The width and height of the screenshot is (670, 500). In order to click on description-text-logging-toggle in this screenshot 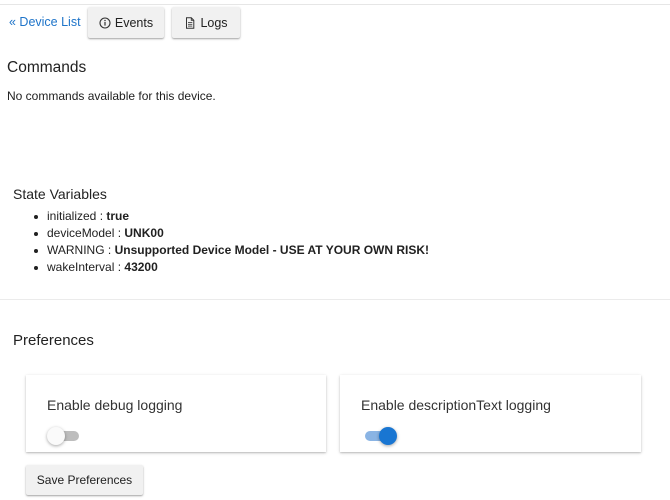, I will do `click(379, 436)`.